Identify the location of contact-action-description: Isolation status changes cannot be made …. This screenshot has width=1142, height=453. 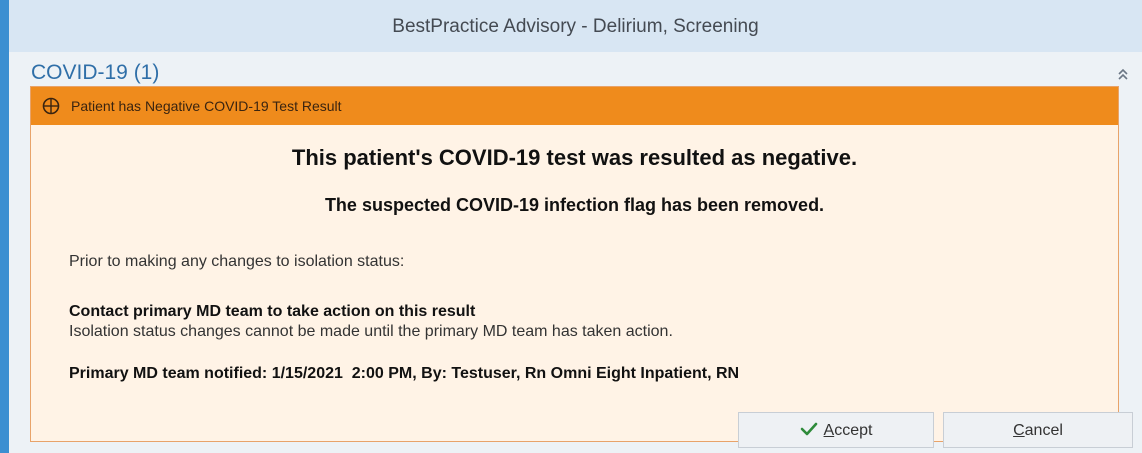
(371, 331).